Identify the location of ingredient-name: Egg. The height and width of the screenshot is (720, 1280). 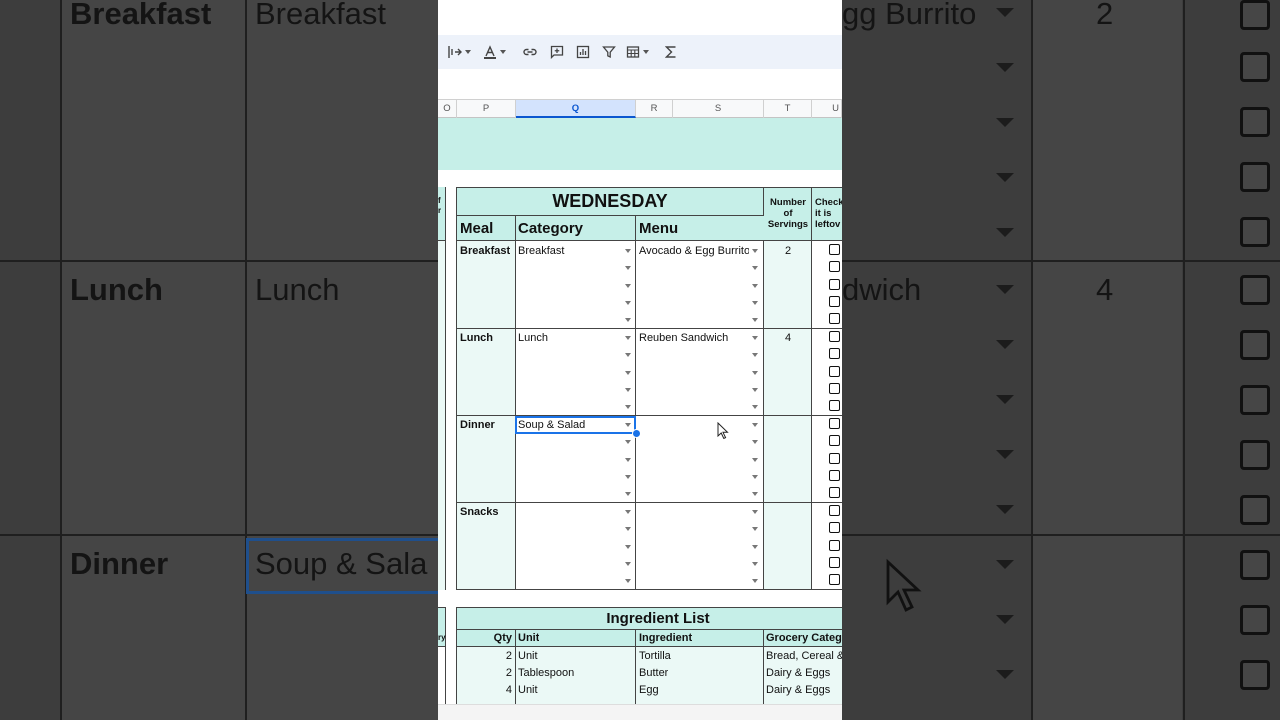
(649, 690).